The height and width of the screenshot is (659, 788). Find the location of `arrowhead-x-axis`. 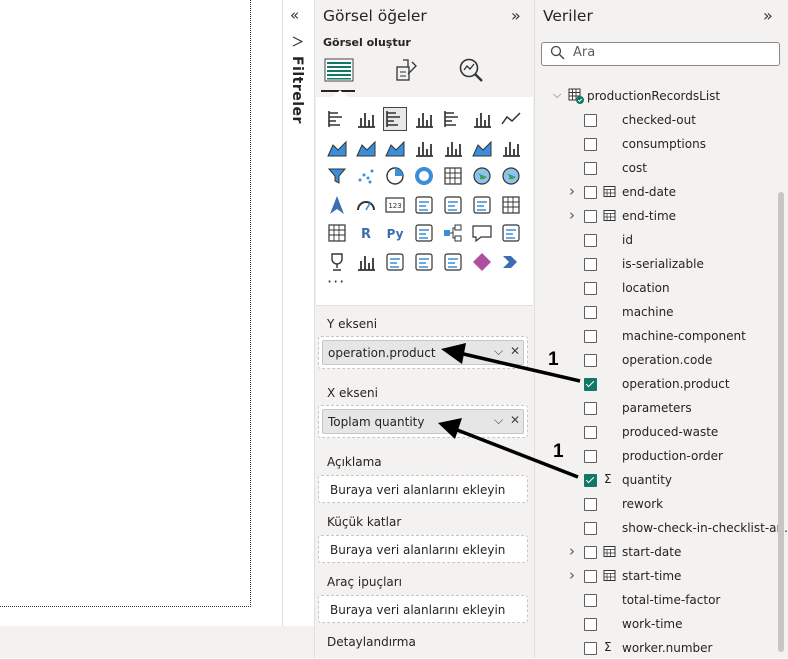

arrowhead-x-axis is located at coordinates (450, 428).